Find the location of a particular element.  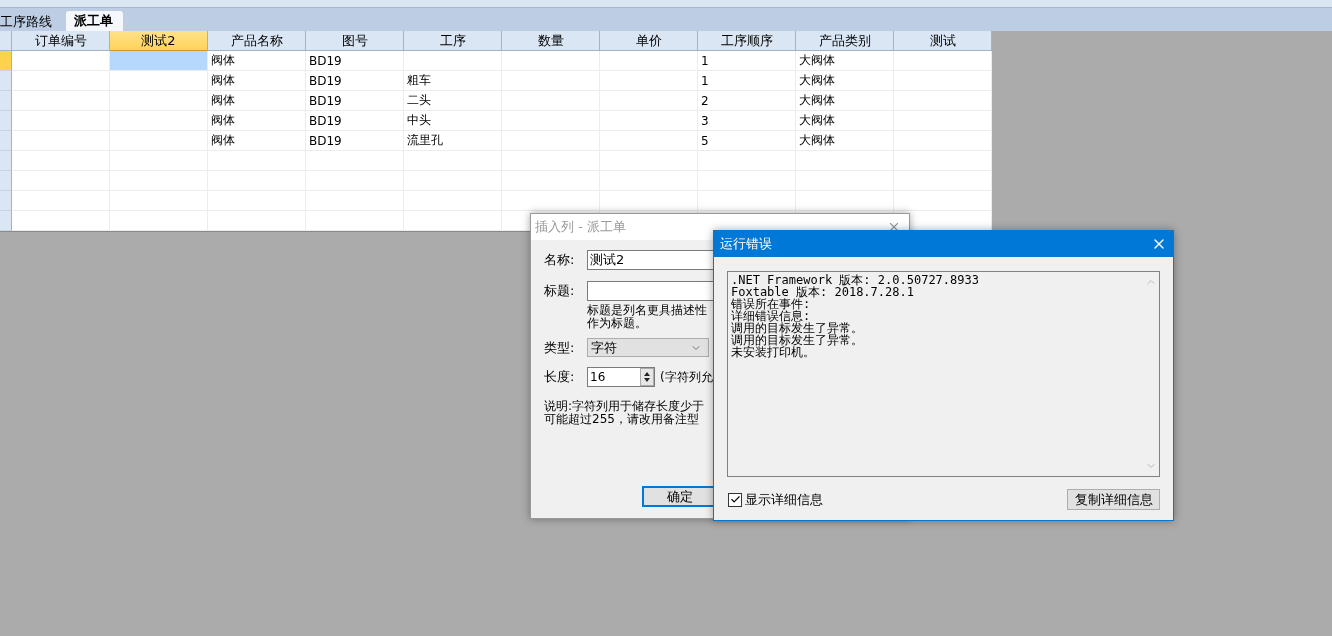

column-header: 图号 is located at coordinates (355, 41).